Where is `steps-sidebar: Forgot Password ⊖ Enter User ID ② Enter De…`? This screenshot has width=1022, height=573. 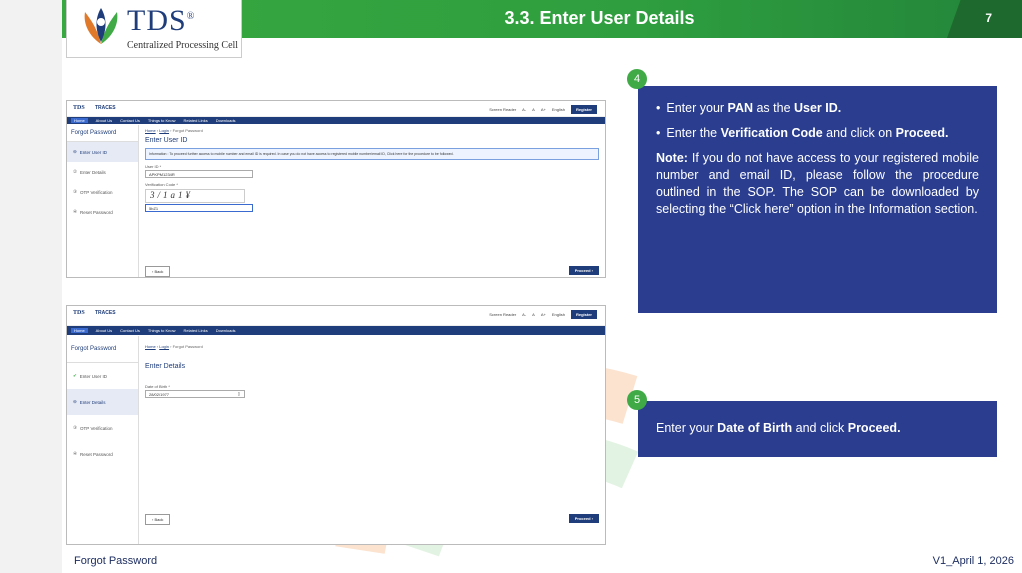 steps-sidebar: Forgot Password ⊖ Enter User ID ② Enter De… is located at coordinates (103, 201).